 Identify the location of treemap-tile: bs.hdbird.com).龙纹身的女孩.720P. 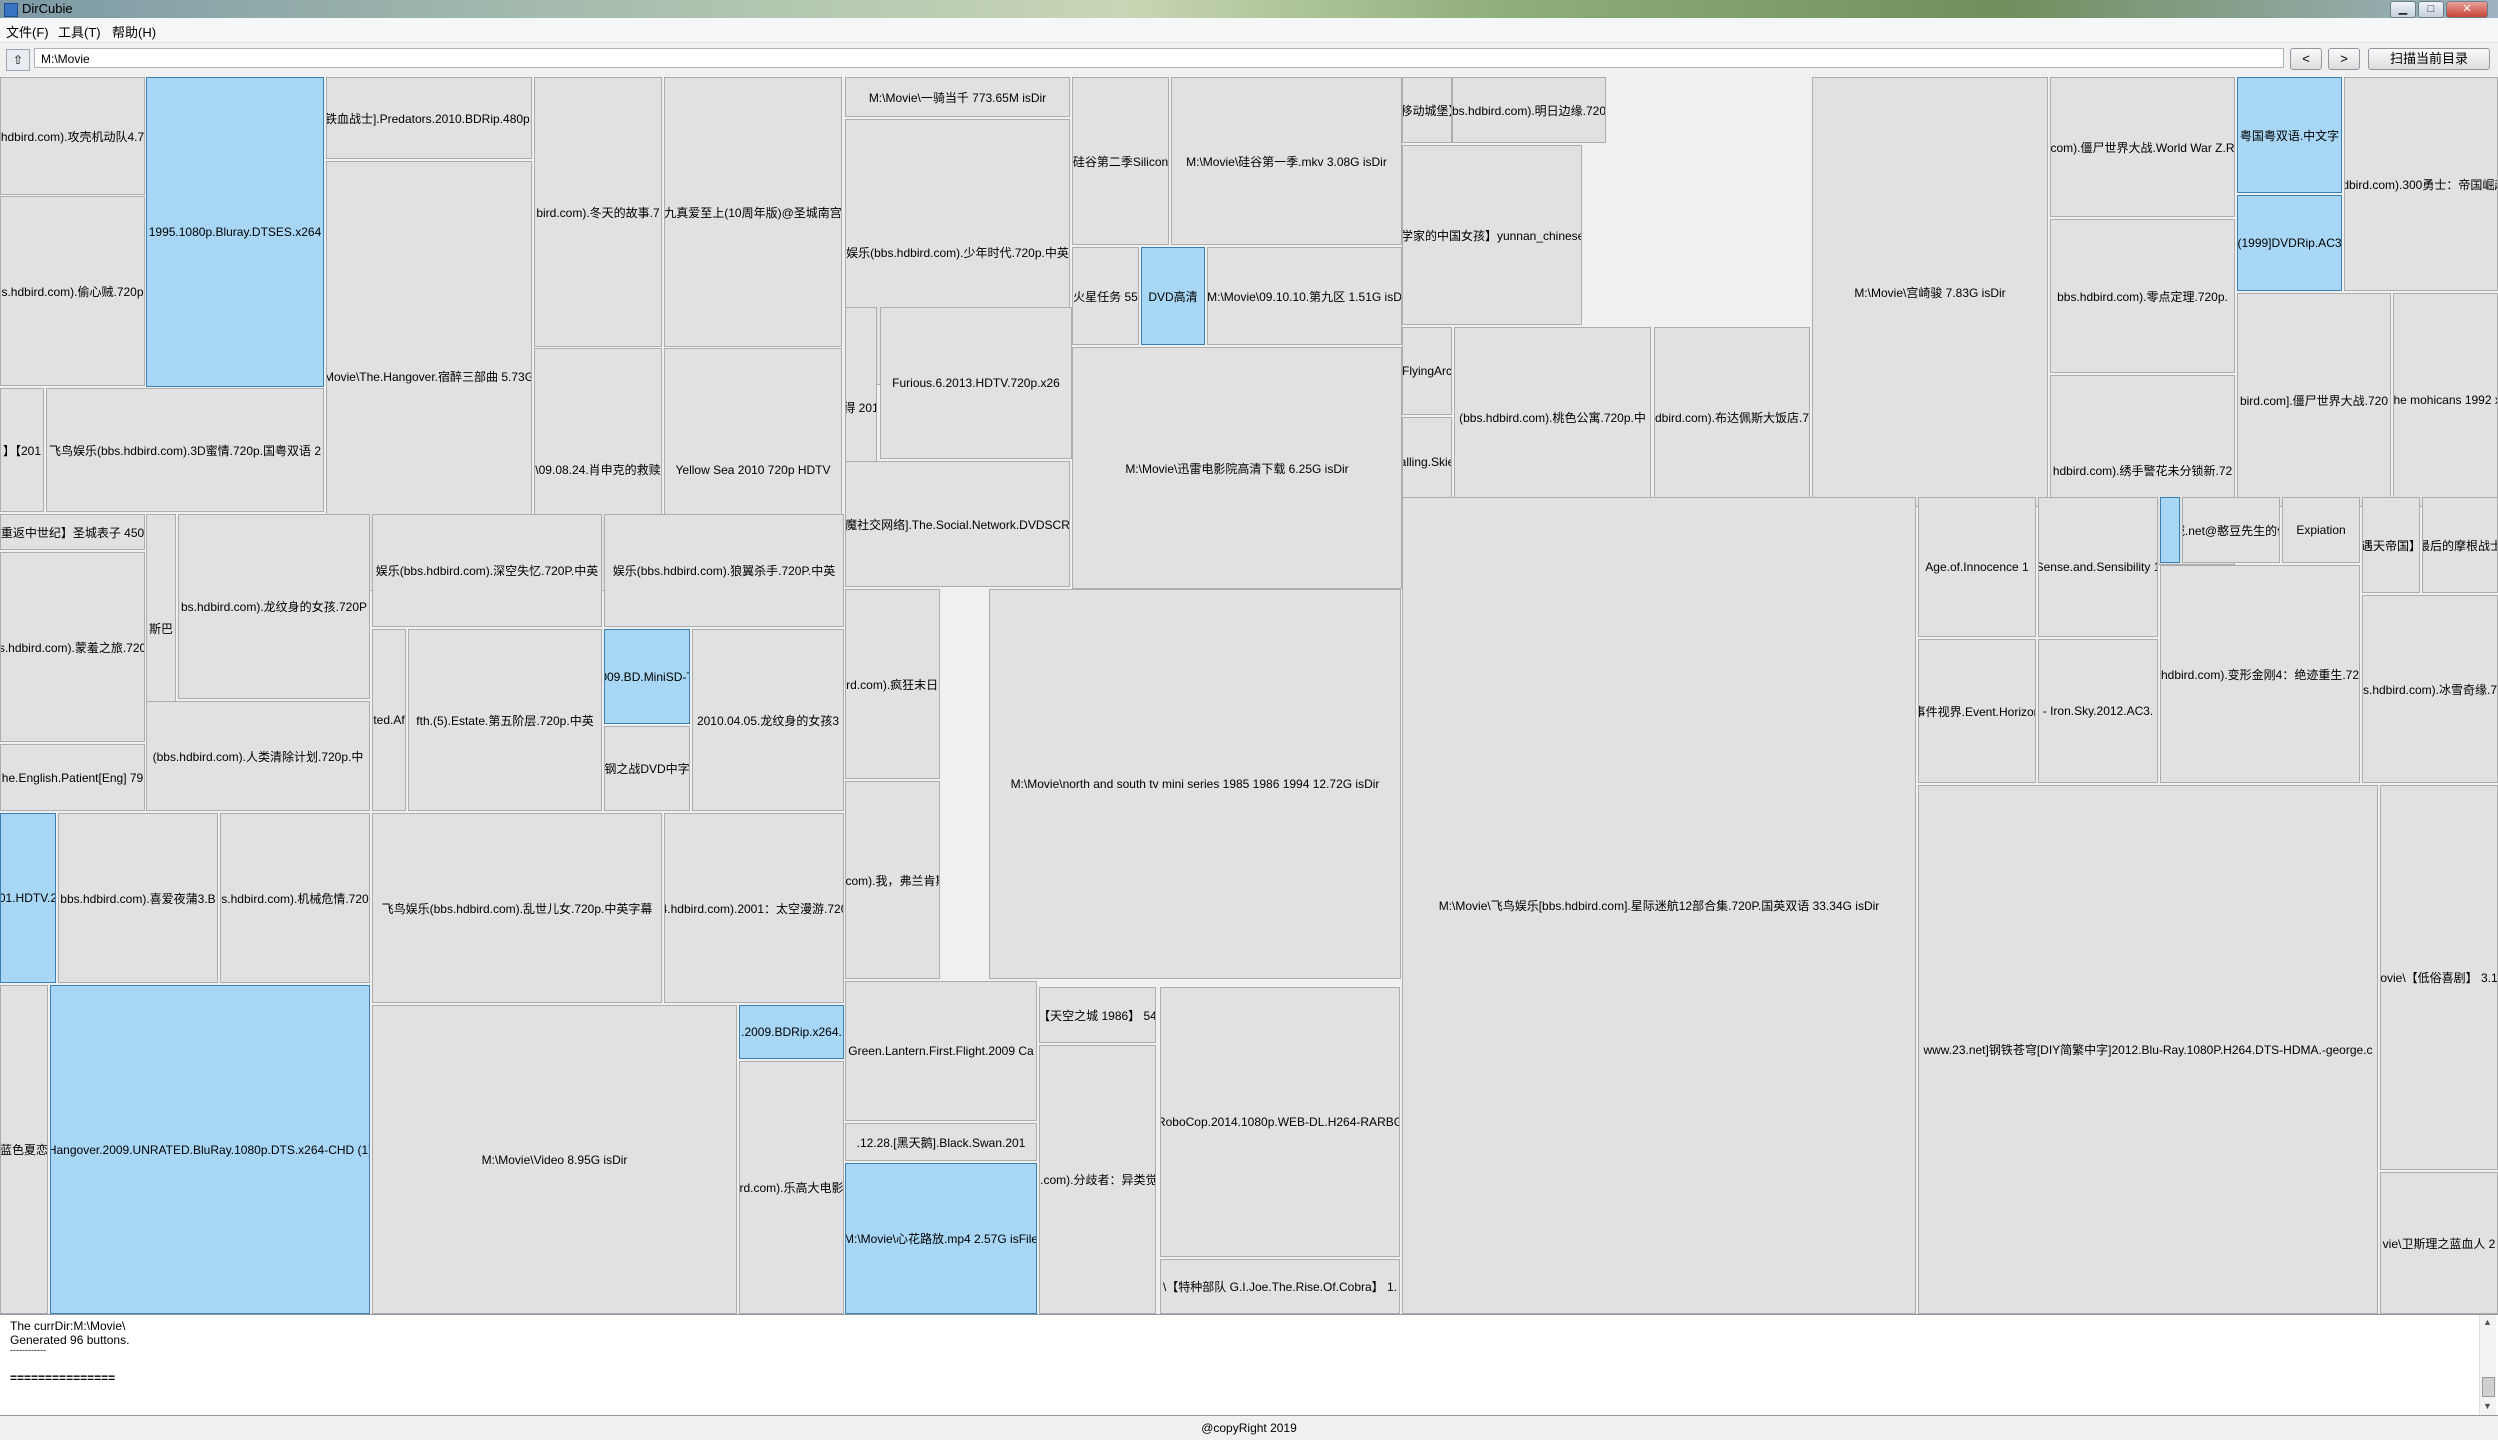
(274, 606).